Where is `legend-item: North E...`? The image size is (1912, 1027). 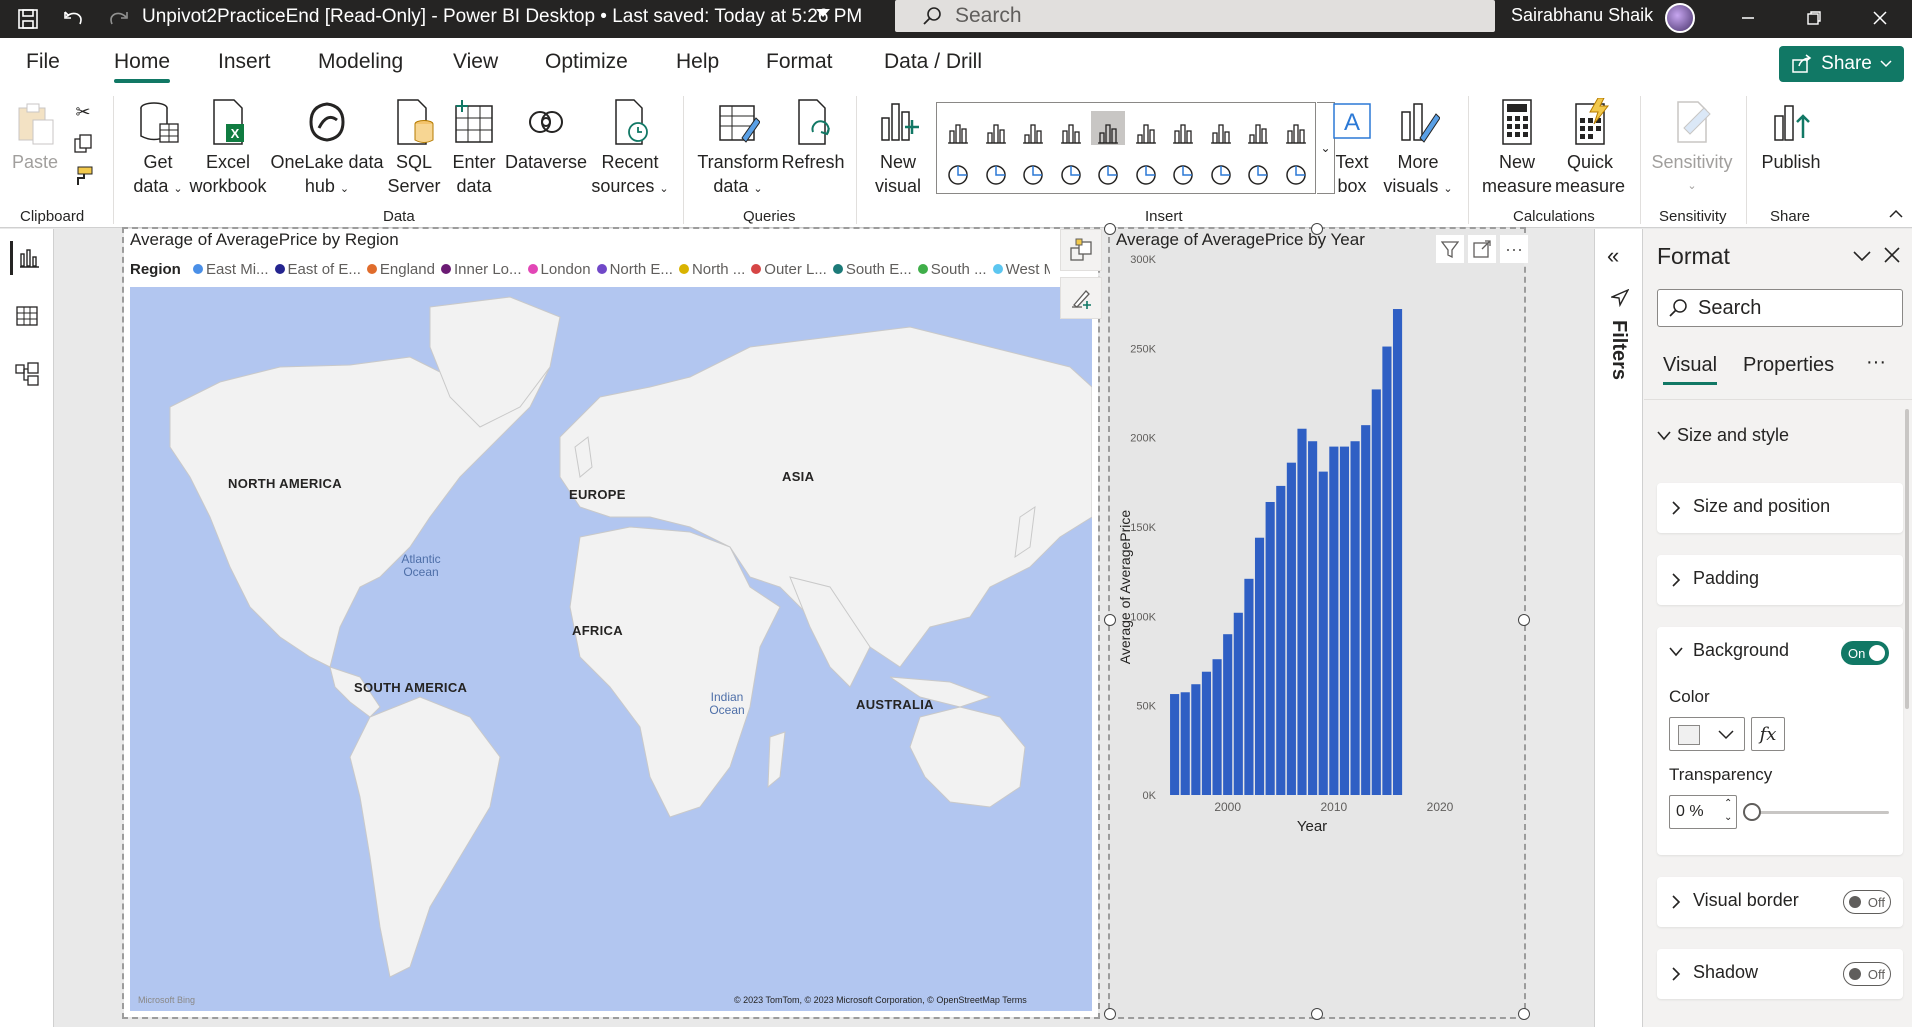 legend-item: North E... is located at coordinates (634, 269).